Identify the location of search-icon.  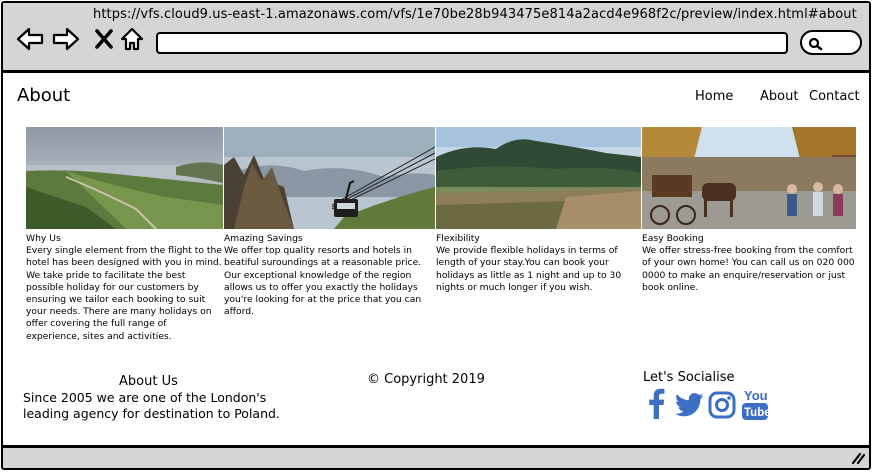
(815, 44).